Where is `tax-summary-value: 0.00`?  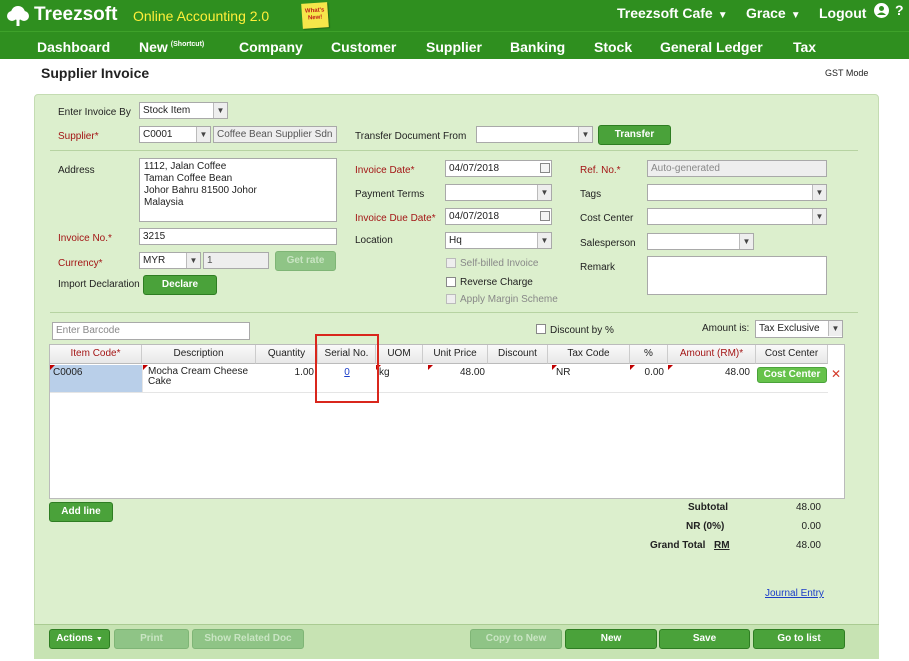
tax-summary-value: 0.00 is located at coordinates (811, 526).